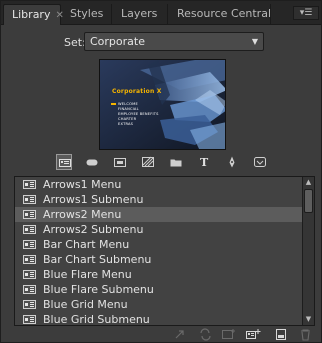 The image size is (322, 343). Describe the element at coordinates (137, 91) in the screenshot. I see `preview-title: Corporation X` at that location.